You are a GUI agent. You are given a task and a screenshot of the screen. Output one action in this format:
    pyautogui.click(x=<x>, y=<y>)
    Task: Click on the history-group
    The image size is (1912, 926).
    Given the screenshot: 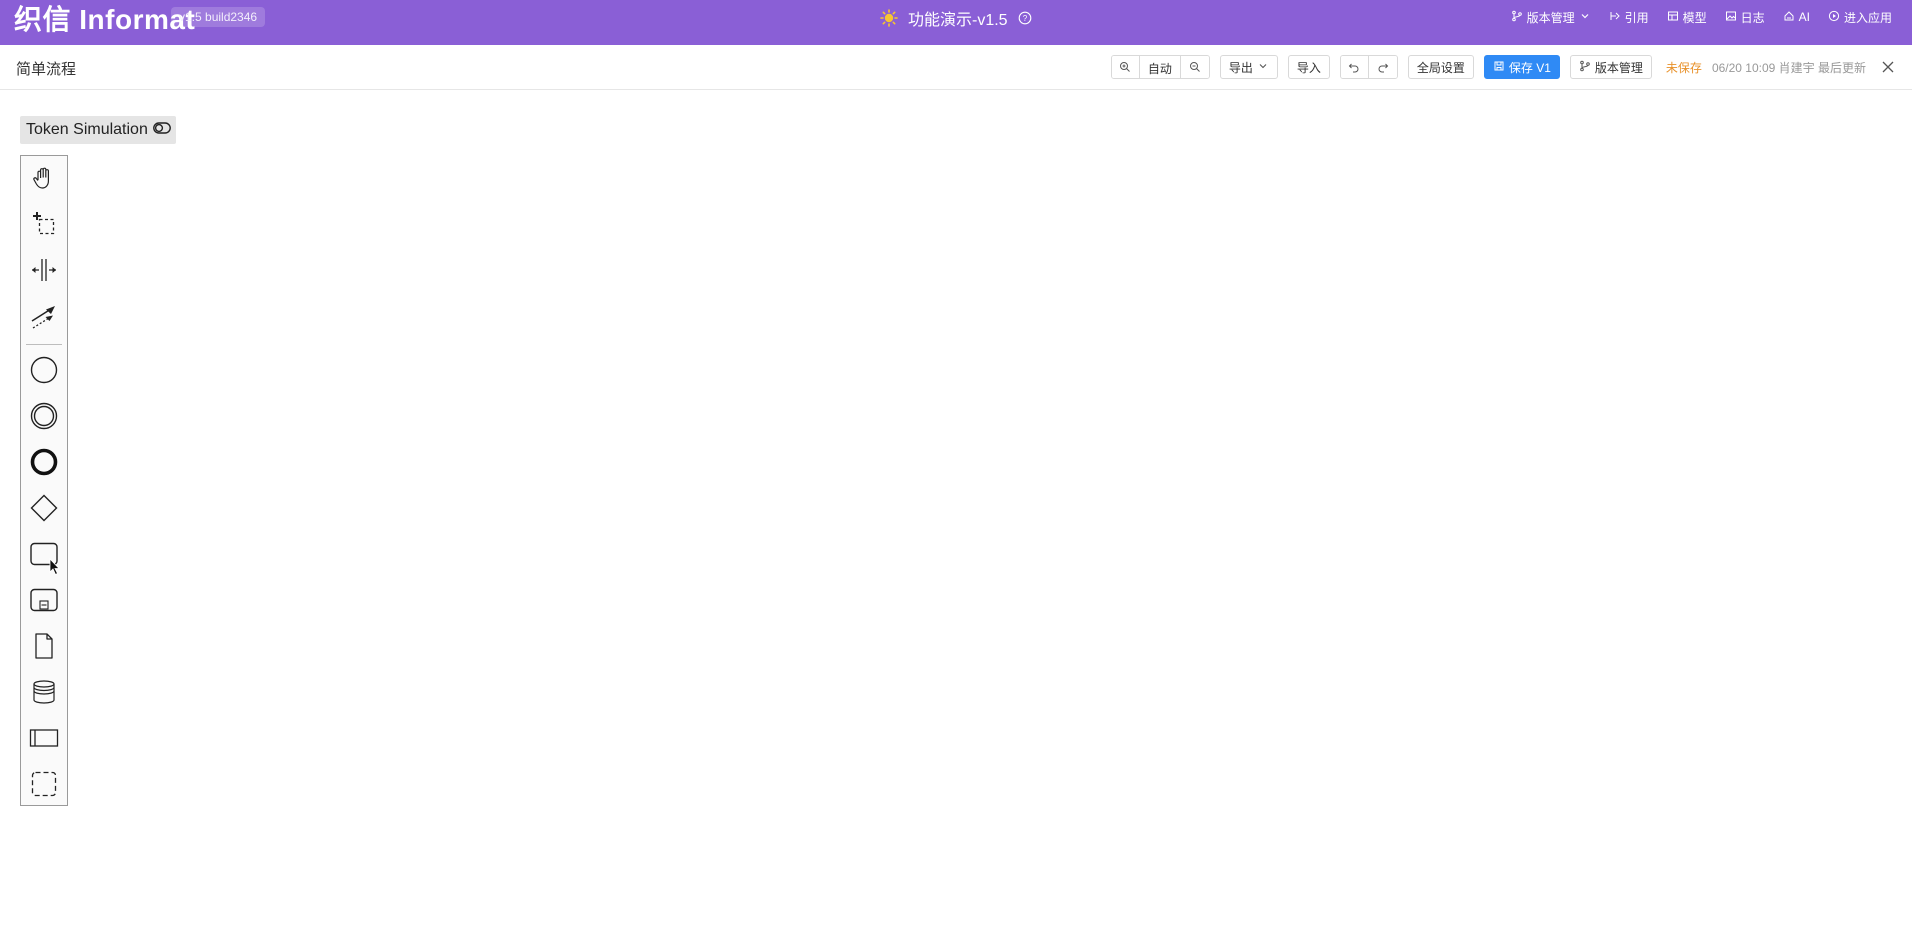 What is the action you would take?
    pyautogui.click(x=1368, y=67)
    